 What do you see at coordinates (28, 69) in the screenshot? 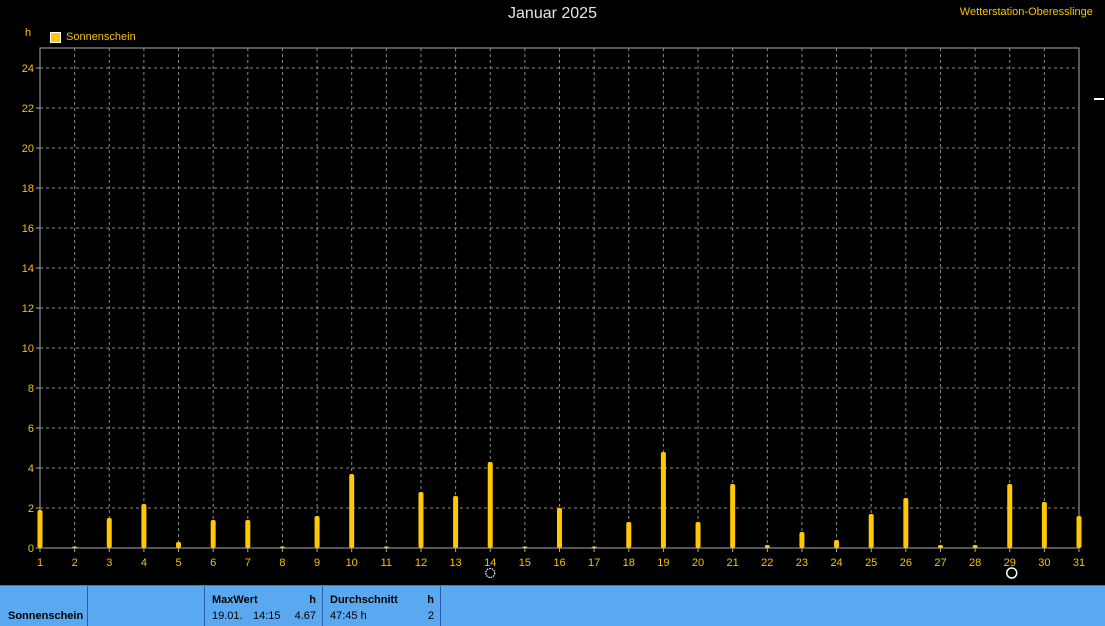
I see `y-tick-label: 24` at bounding box center [28, 69].